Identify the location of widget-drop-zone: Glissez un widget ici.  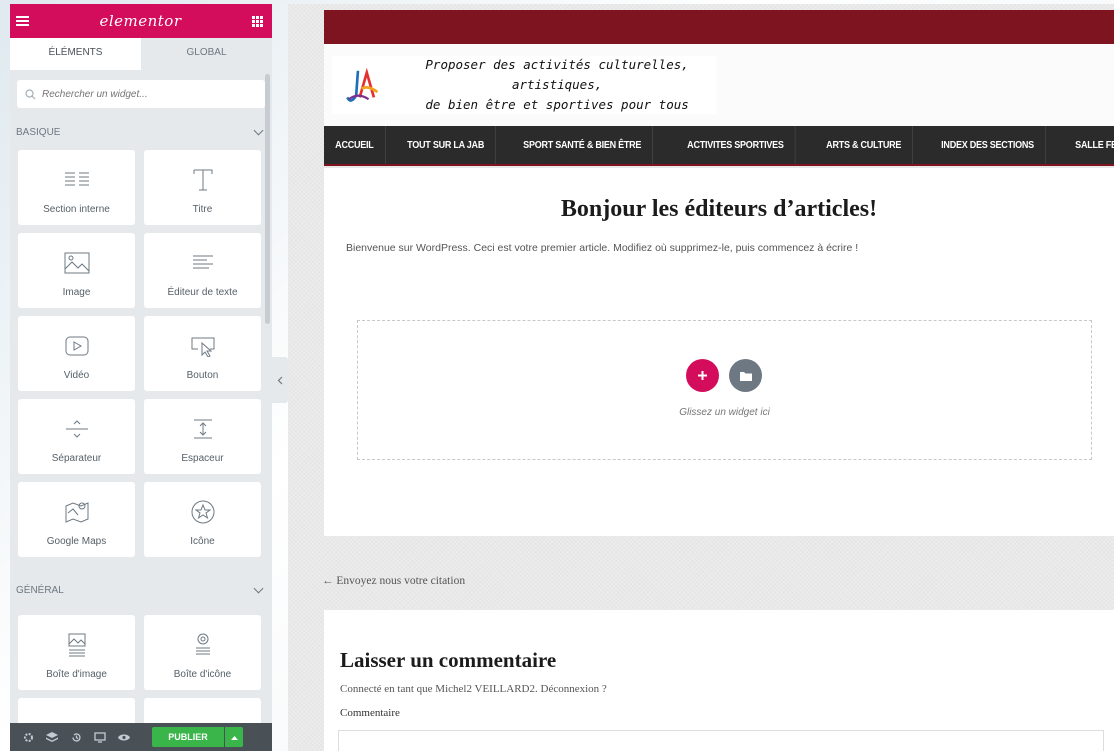
(724, 390).